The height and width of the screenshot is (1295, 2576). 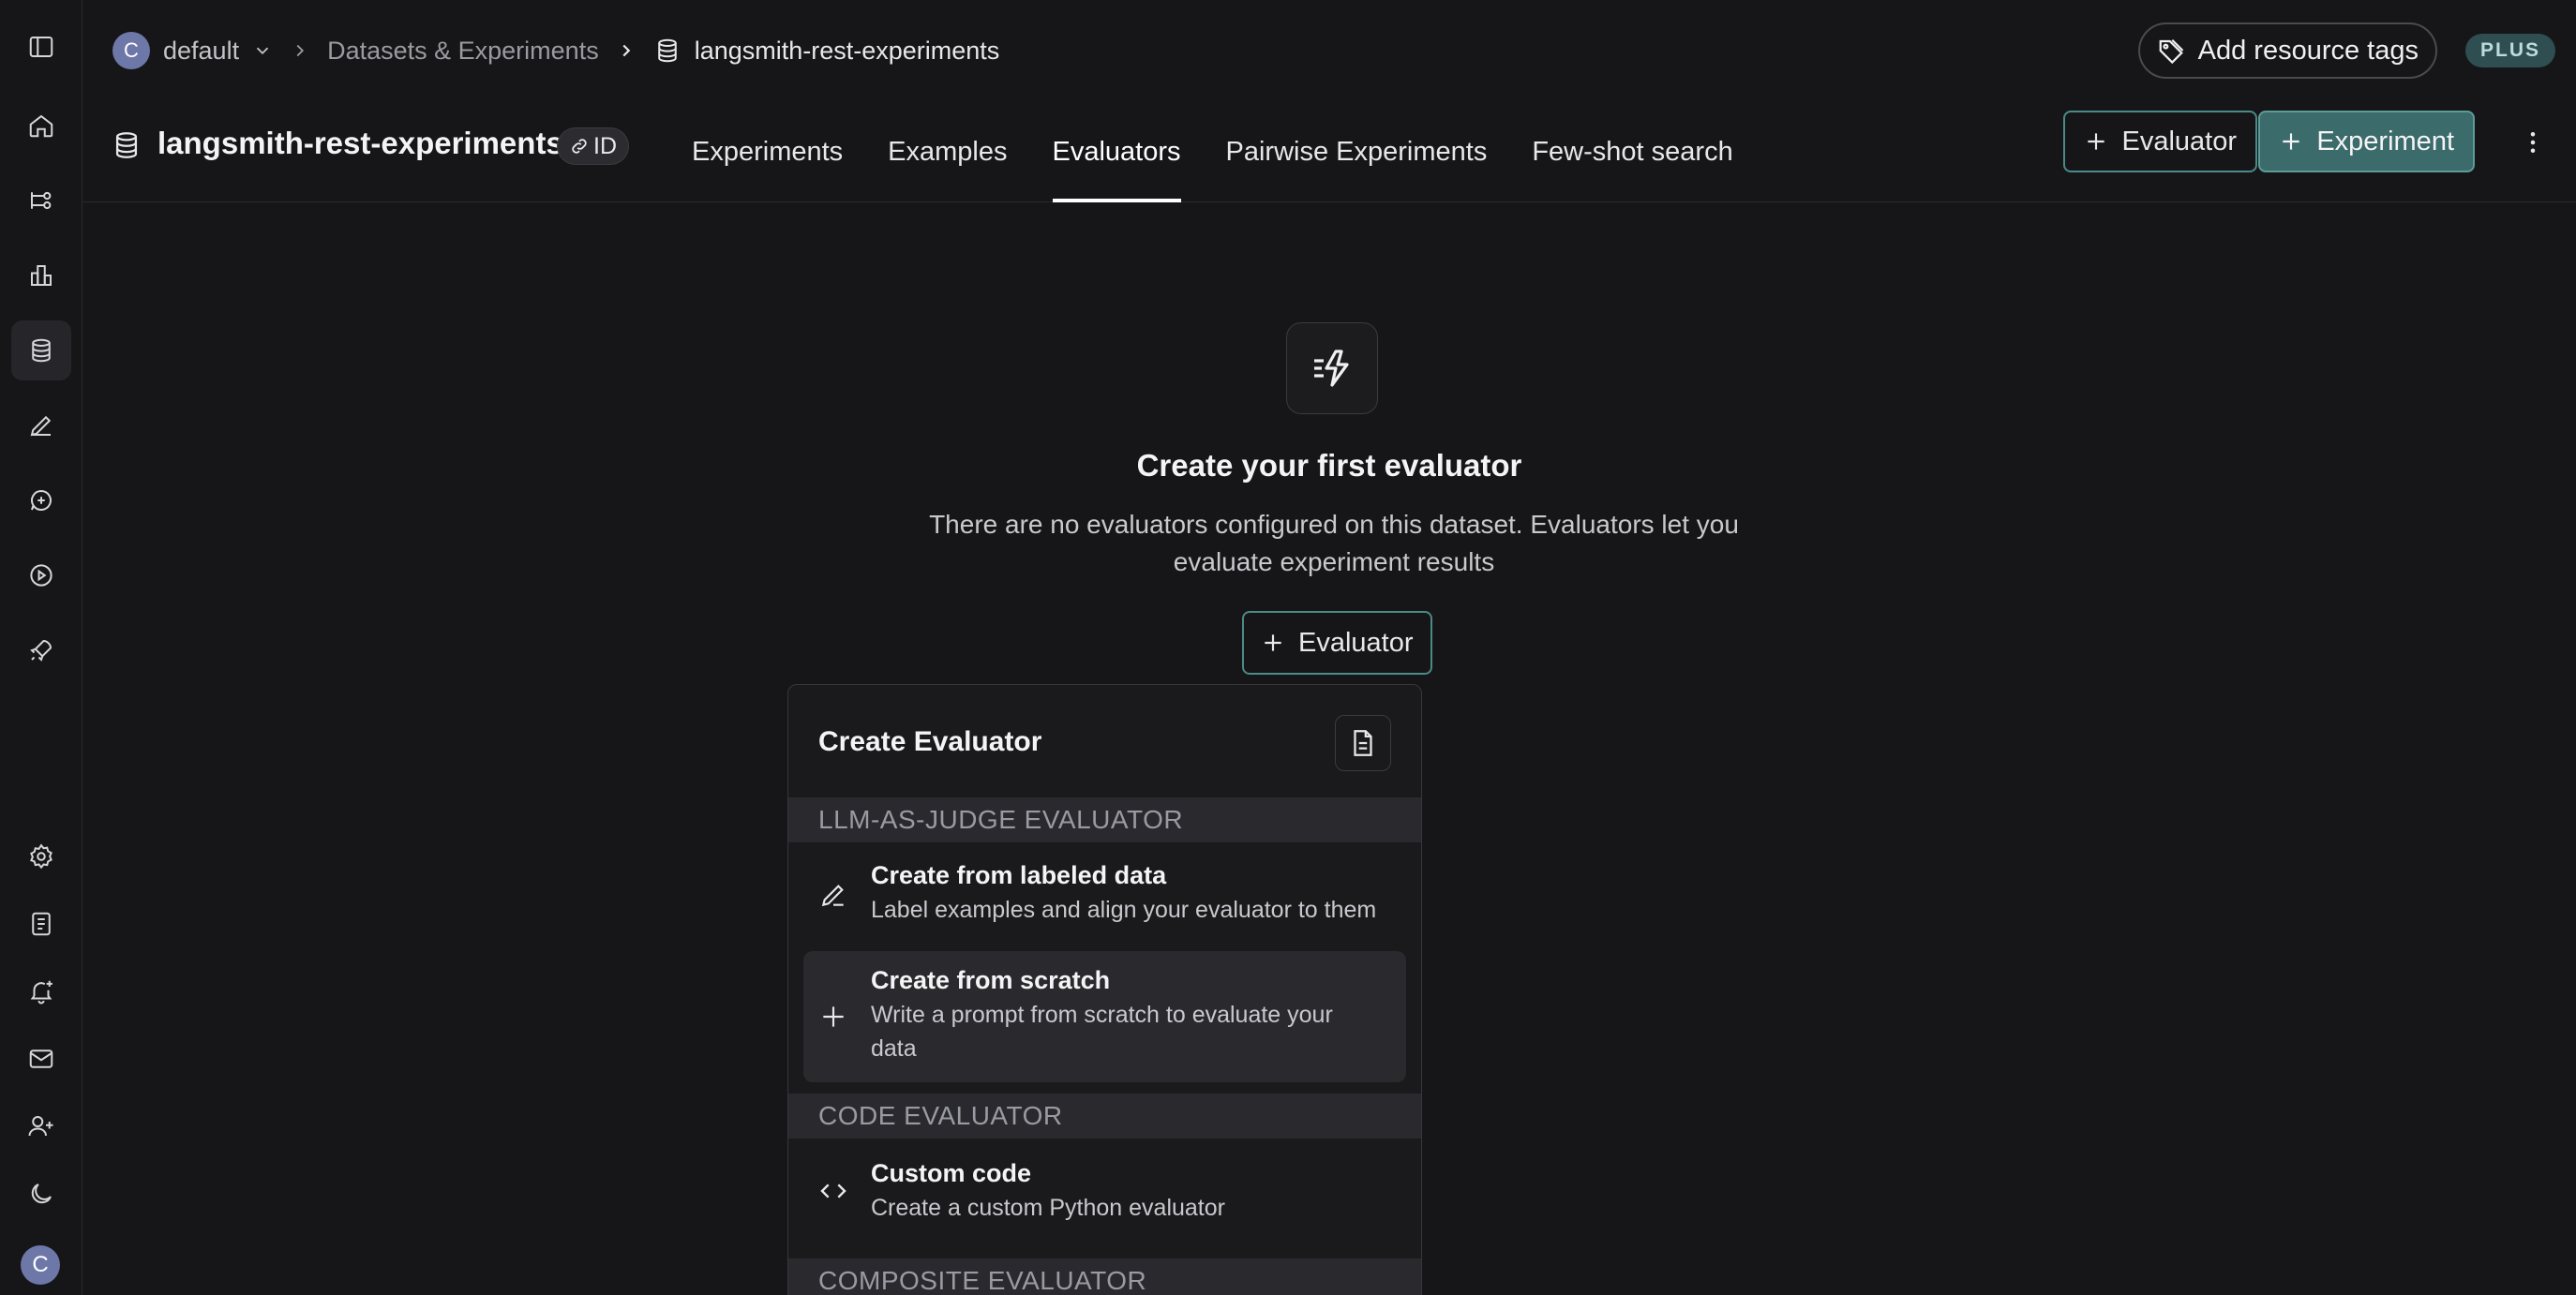 I want to click on tag-icon, so click(x=2178, y=51).